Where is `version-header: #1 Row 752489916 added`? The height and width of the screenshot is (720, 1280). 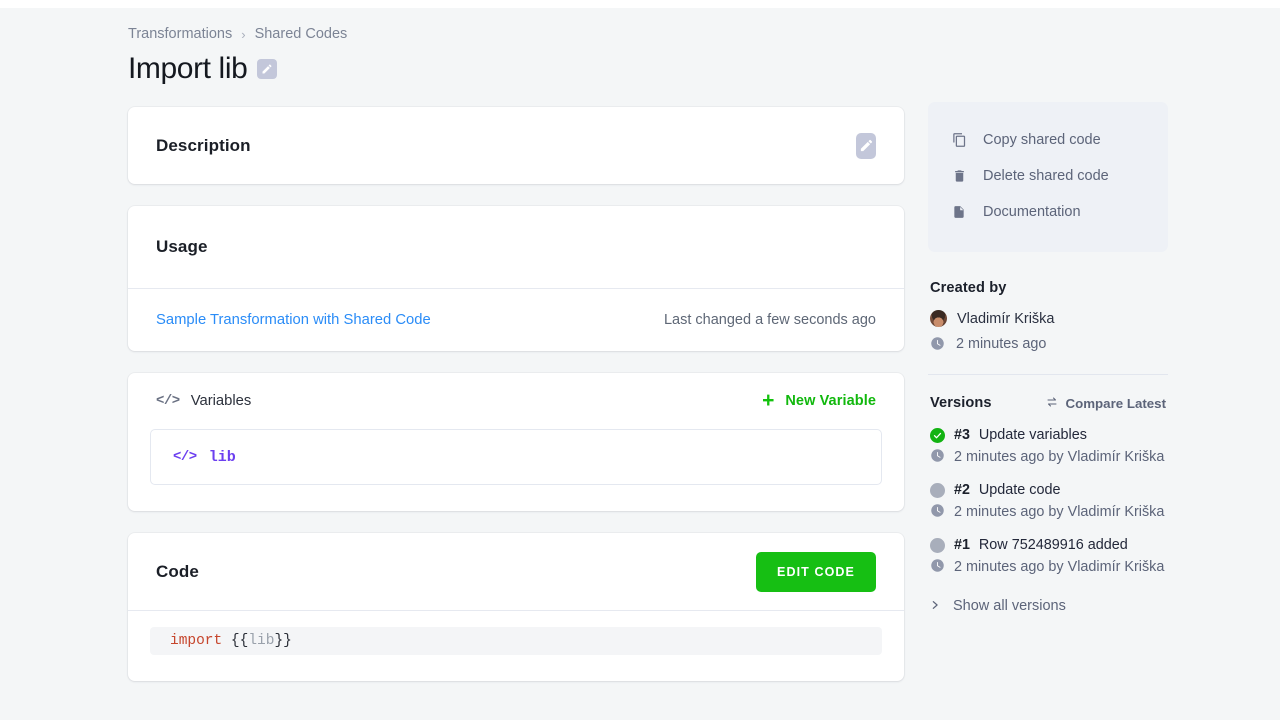
version-header: #1 Row 752489916 added is located at coordinates (1048, 545).